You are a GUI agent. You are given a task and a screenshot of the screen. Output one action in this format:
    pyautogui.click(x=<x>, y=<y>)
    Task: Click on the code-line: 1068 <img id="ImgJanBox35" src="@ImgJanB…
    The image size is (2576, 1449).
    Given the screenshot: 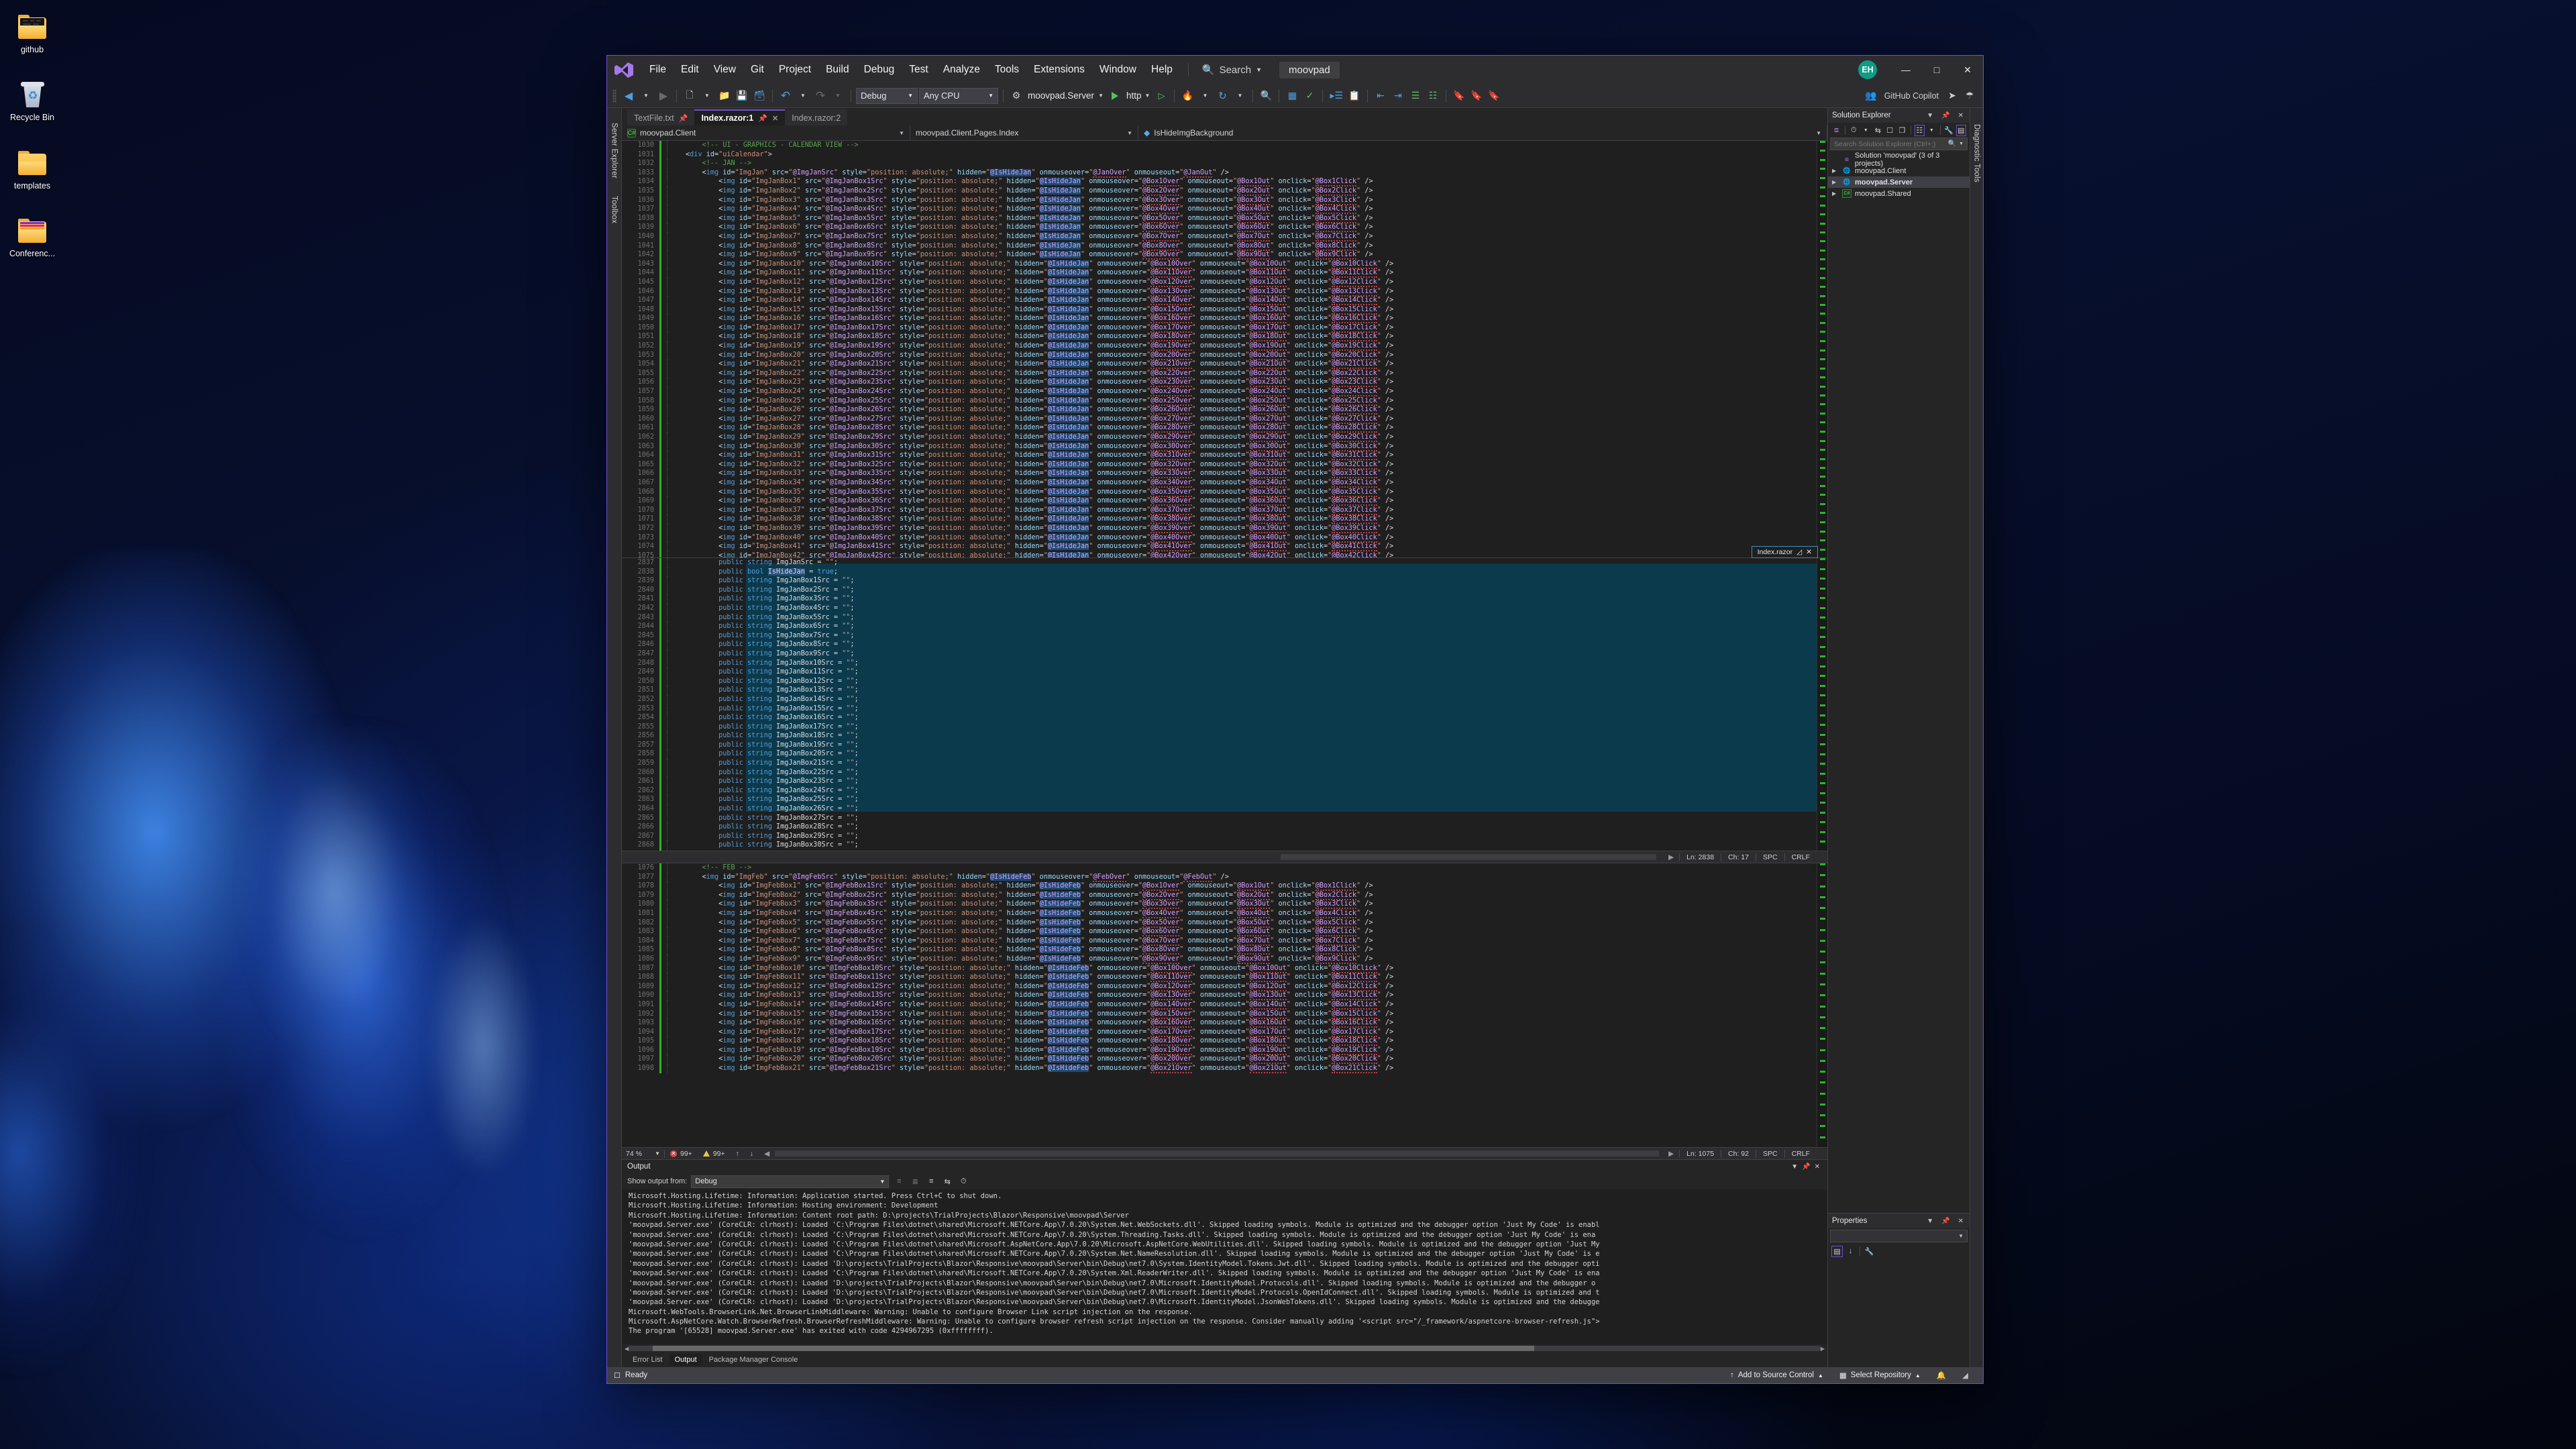 What is the action you would take?
    pyautogui.click(x=1224, y=492)
    